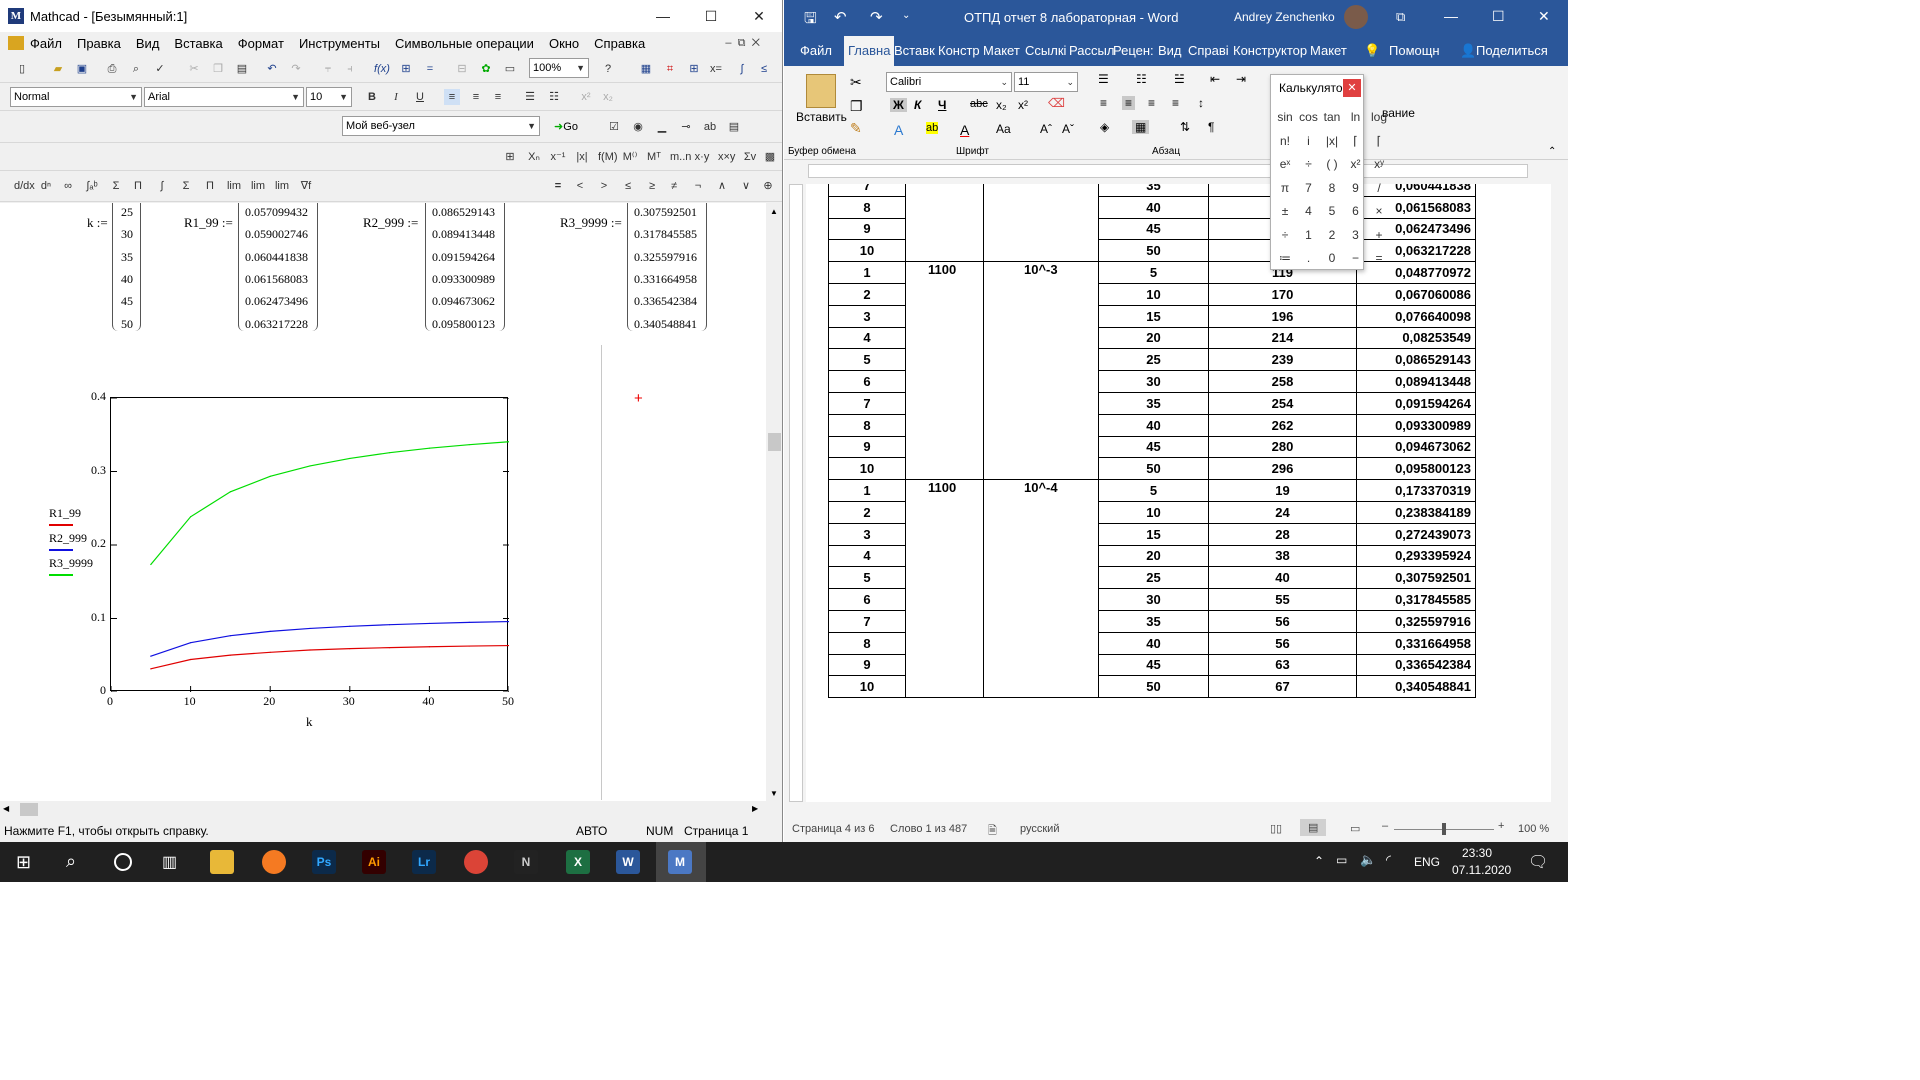 Image resolution: width=1920 pixels, height=1080 pixels. Describe the element at coordinates (1416, 403) in the screenshot. I see `table-cell: 0,091594264` at that location.